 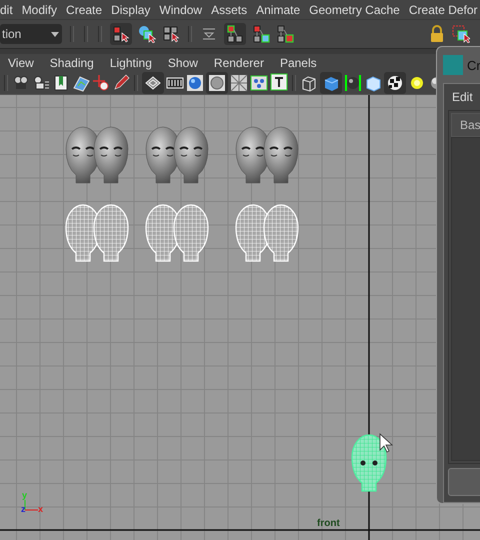 I want to click on menu-item: Create Defor, so click(x=443, y=9).